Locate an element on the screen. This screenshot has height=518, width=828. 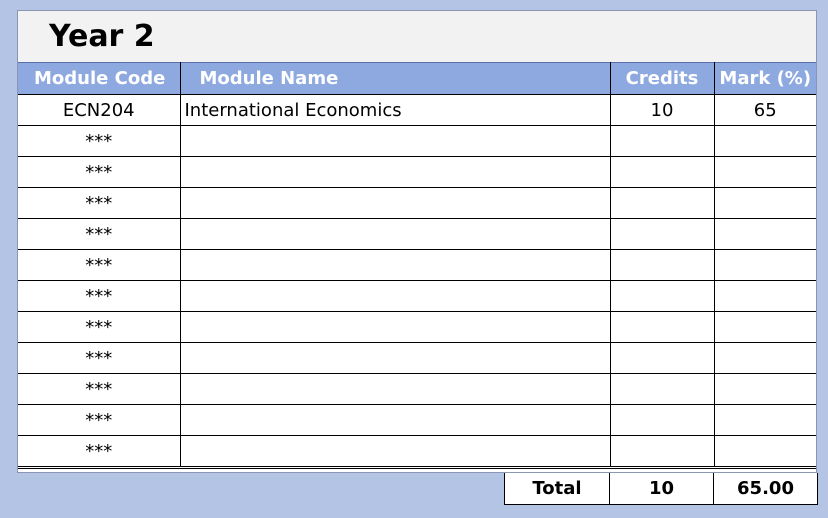
table-row: ECN204 International Economics 10 65 is located at coordinates (417, 110).